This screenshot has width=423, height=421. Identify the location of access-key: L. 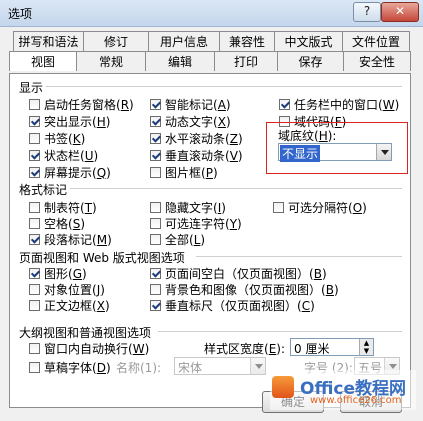
(197, 239).